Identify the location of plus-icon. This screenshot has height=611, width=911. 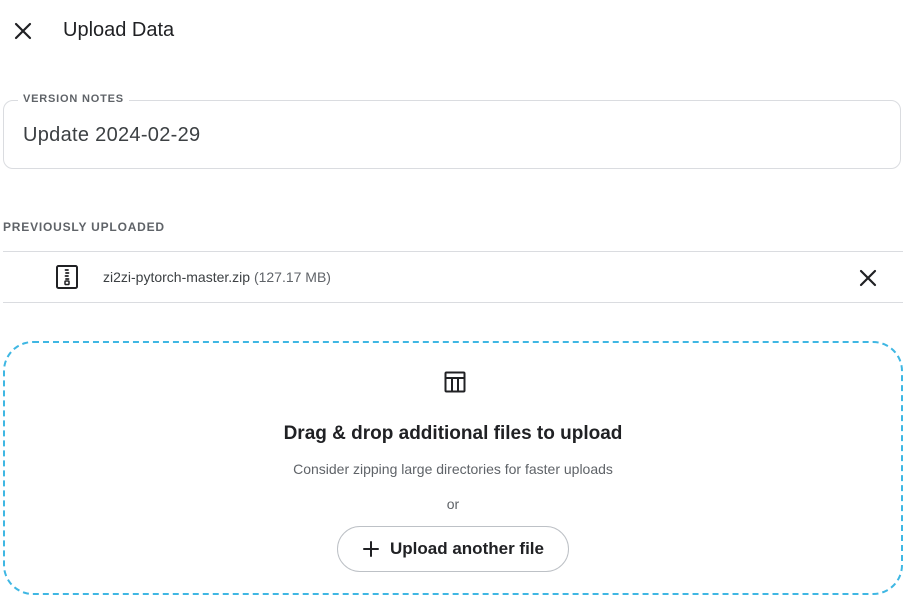
(371, 549).